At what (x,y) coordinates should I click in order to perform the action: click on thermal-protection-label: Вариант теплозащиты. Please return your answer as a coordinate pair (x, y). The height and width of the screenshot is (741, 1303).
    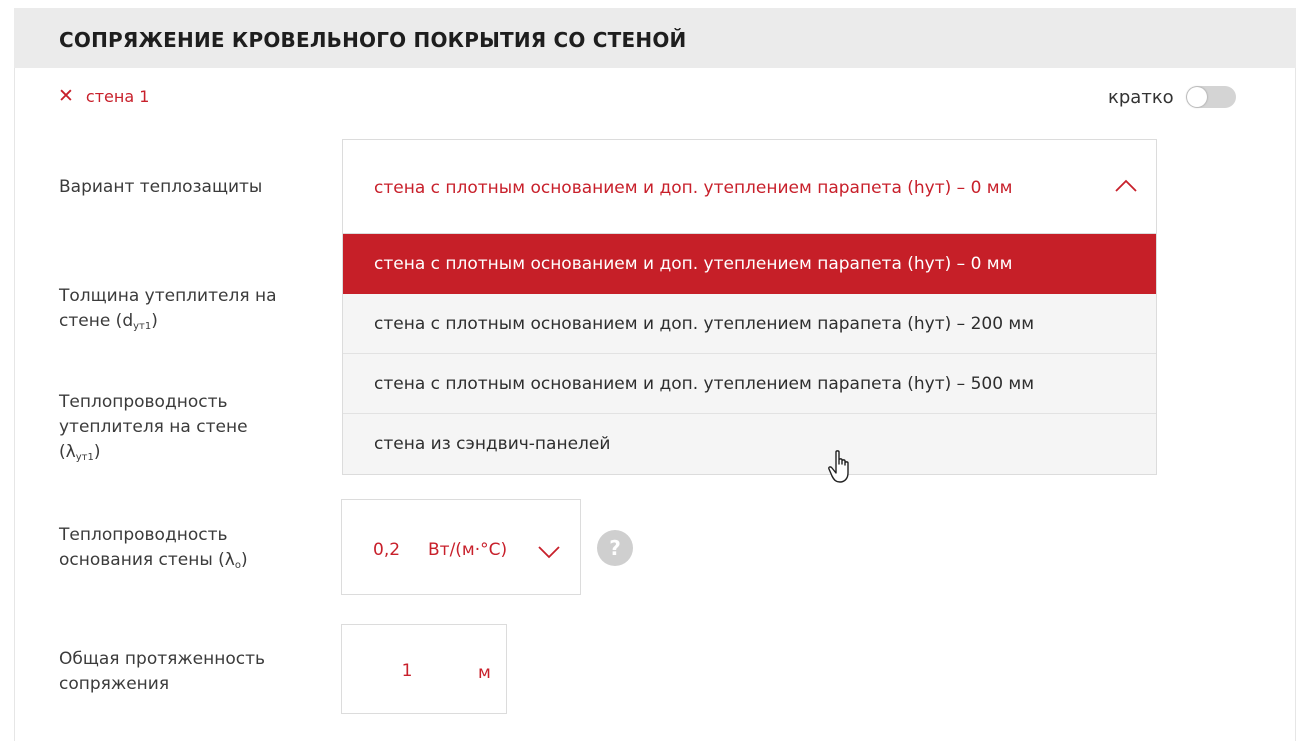
    Looking at the image, I should click on (160, 187).